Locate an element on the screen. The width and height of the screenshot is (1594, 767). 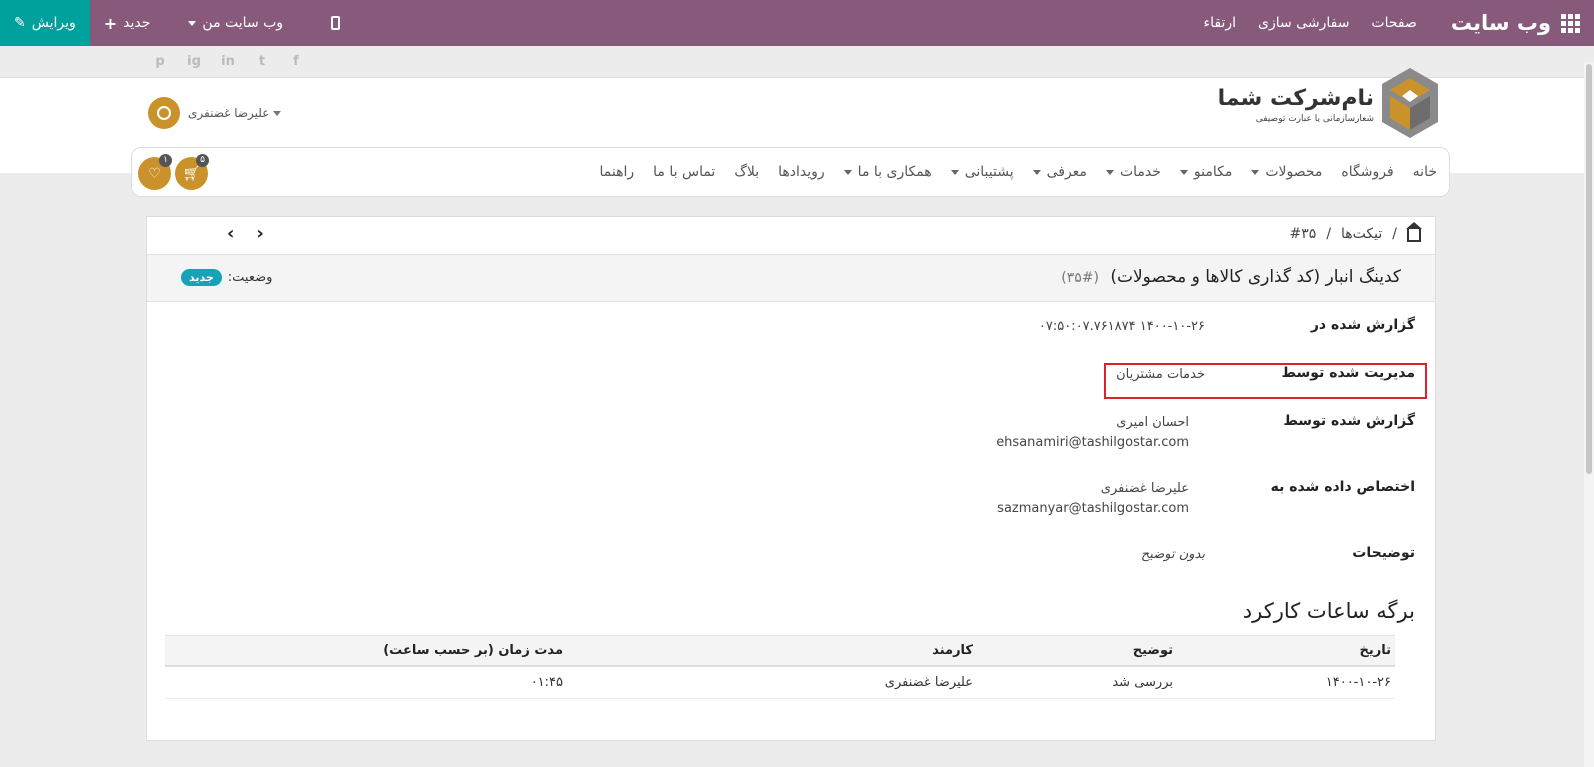
chevron-right-icon: › is located at coordinates (259, 233).